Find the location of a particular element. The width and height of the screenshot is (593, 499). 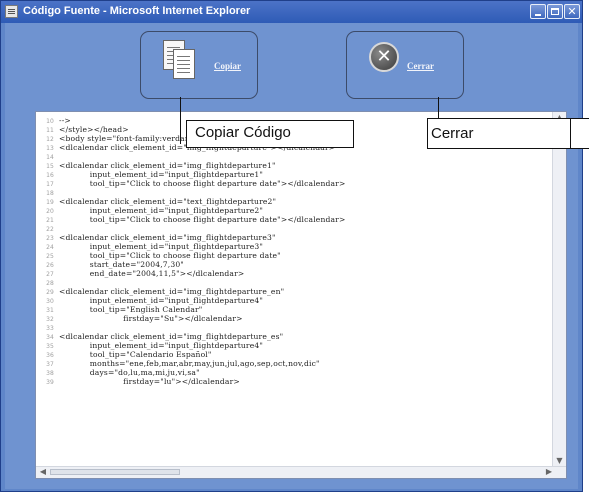

line-text: start_date="2004,7,30" is located at coordinates (121, 264).